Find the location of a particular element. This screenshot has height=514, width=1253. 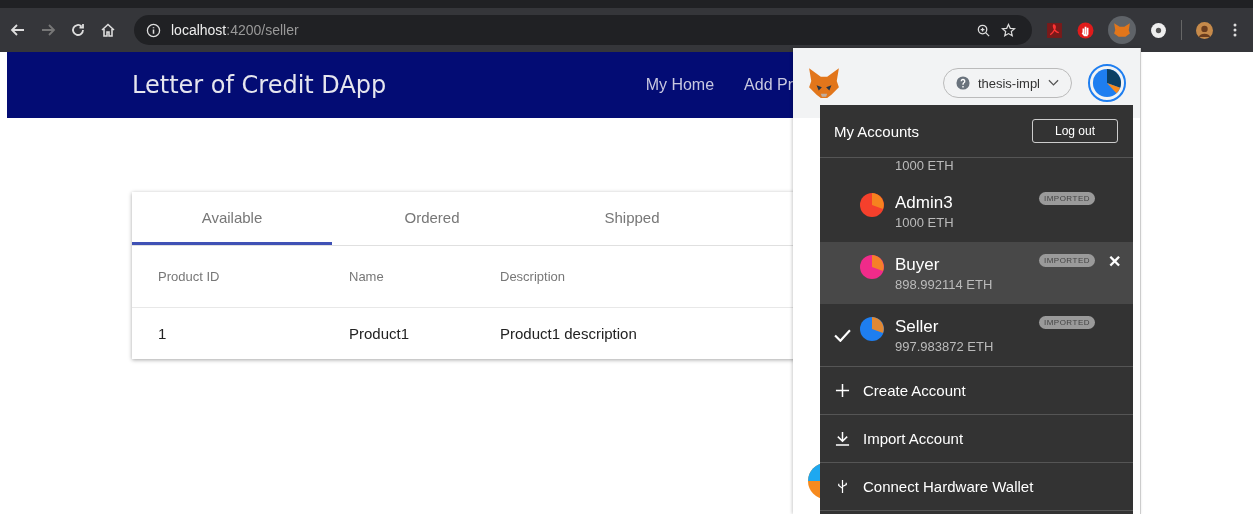

menu-action: Create Account is located at coordinates (976, 391).